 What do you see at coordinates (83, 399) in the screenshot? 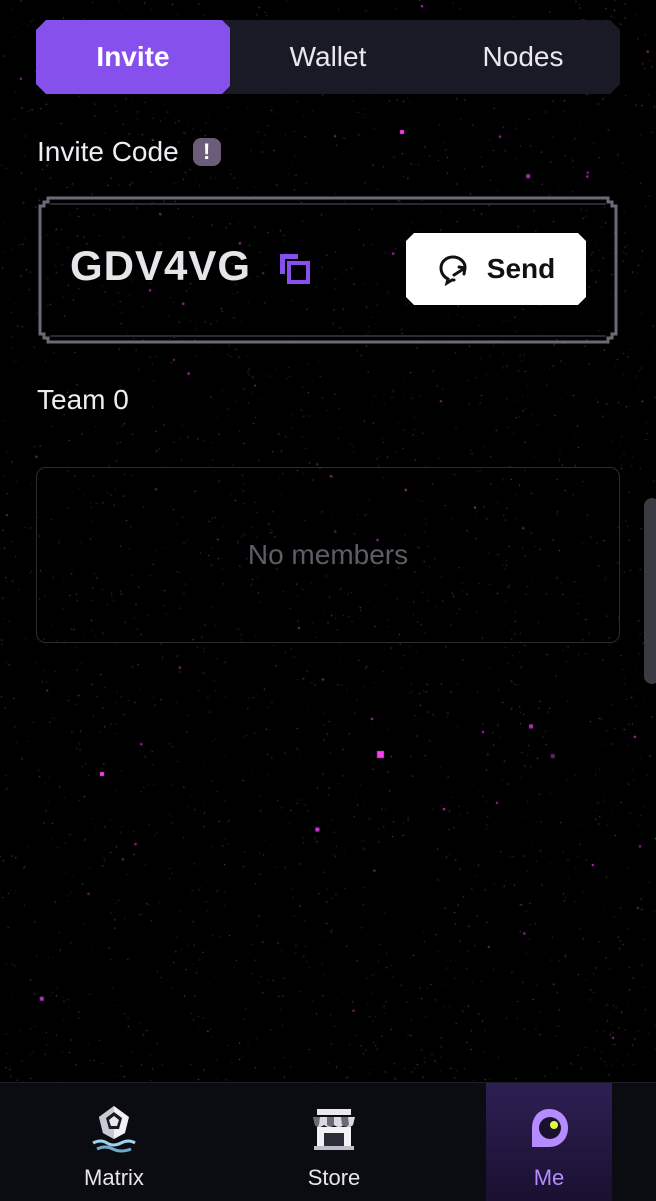
I see `team-count-label: Team 0` at bounding box center [83, 399].